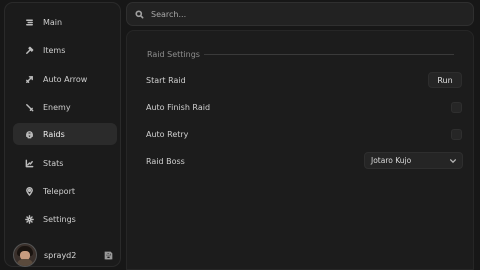 This screenshot has height=270, width=480. I want to click on raid-boss-dropdown: Jotaro Kujo, so click(413, 160).